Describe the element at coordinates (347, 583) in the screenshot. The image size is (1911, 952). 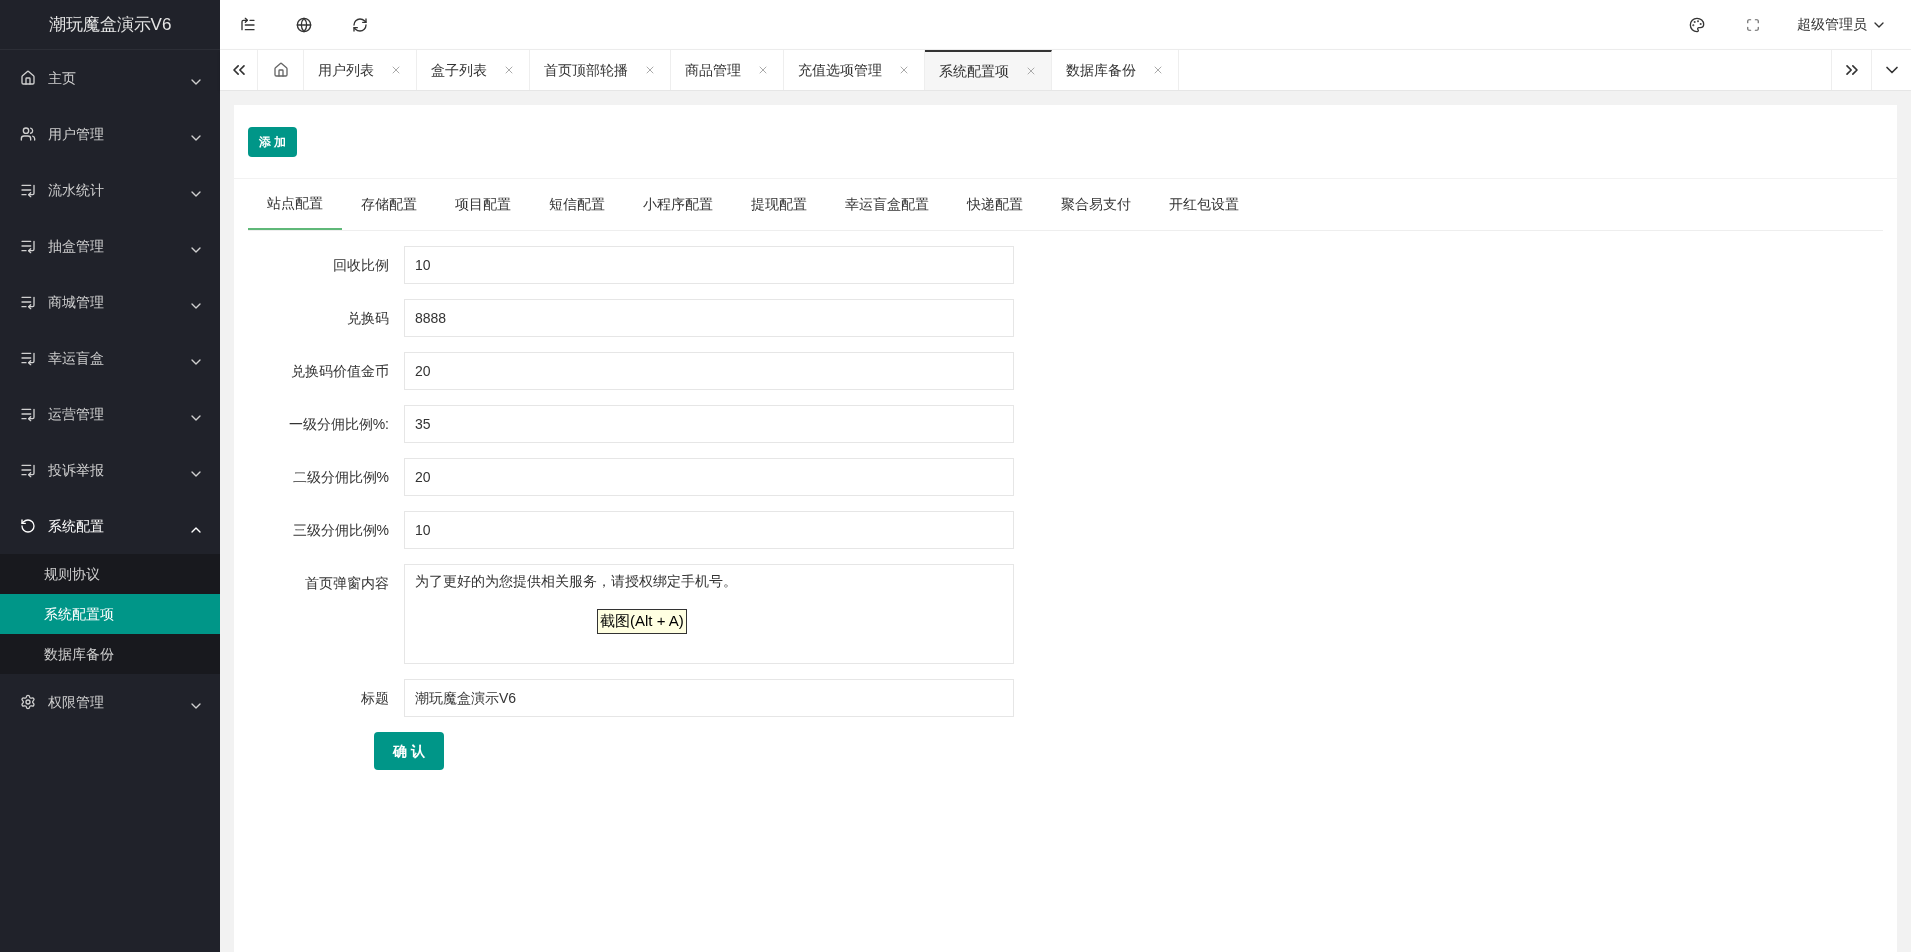
I see `field-label: 首页弹窗内容` at that location.